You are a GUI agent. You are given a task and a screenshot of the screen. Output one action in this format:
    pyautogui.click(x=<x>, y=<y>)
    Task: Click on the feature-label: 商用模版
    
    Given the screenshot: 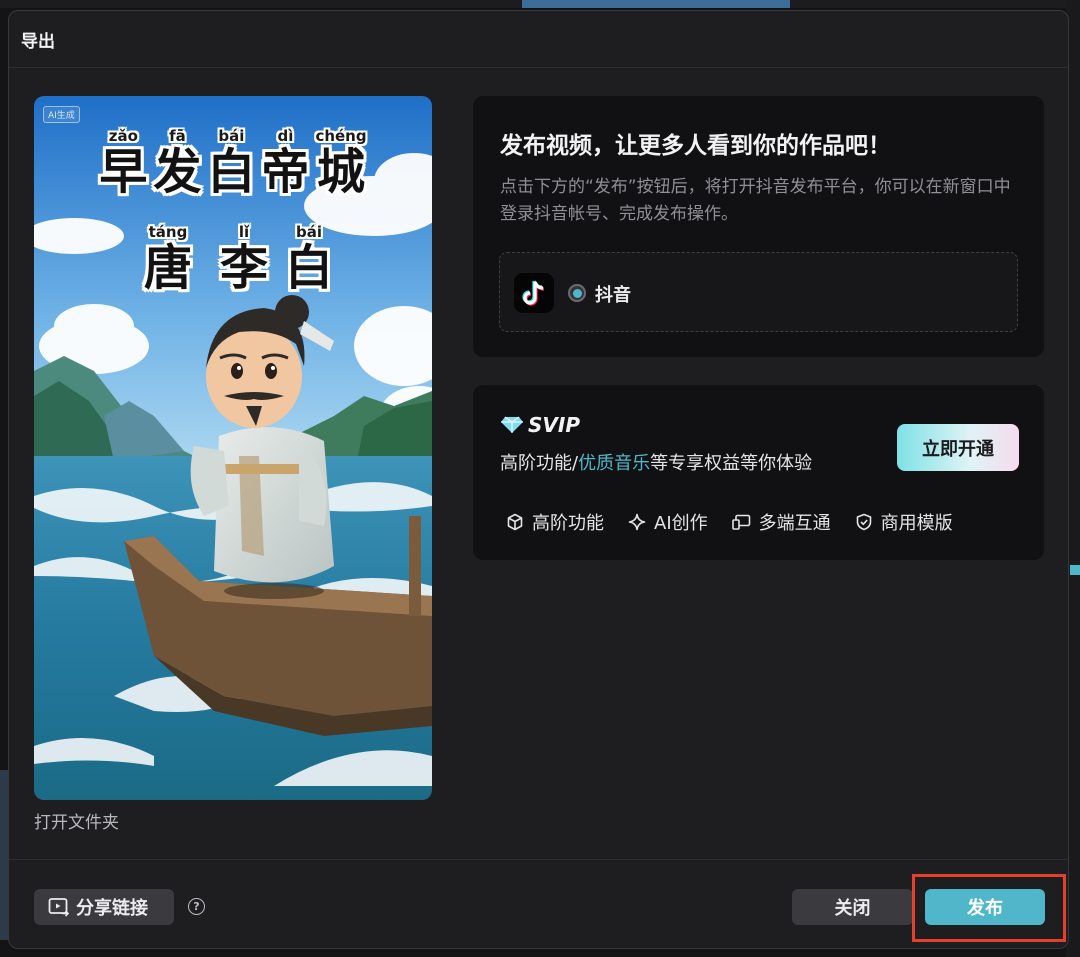 What is the action you would take?
    pyautogui.click(x=916, y=523)
    